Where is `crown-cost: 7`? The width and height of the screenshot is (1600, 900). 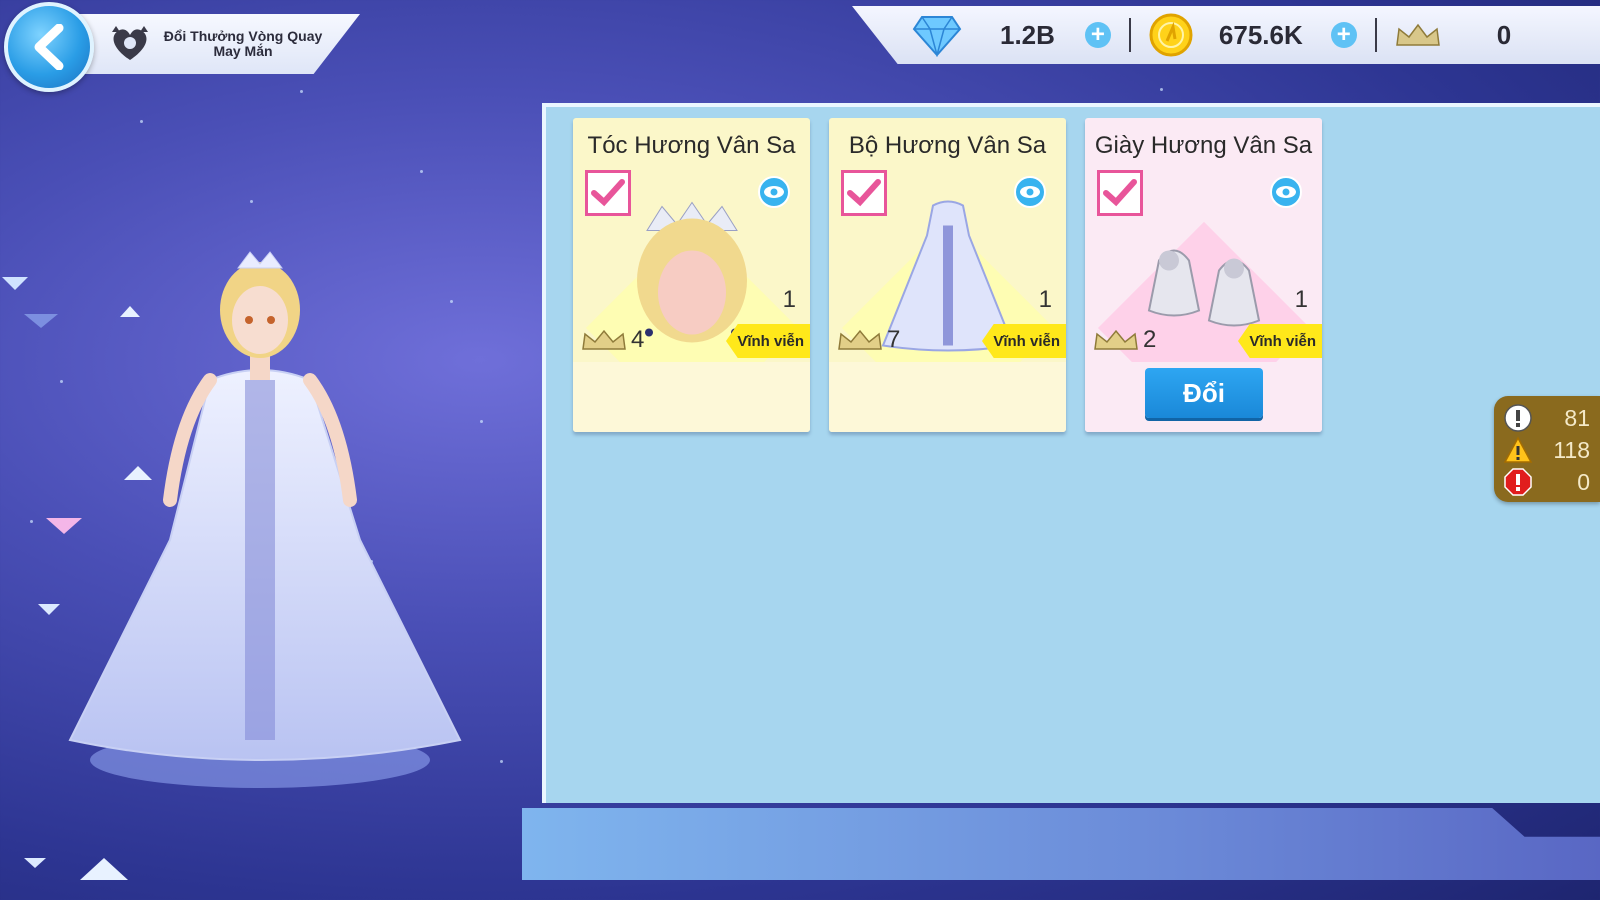 crown-cost: 7 is located at coordinates (868, 340).